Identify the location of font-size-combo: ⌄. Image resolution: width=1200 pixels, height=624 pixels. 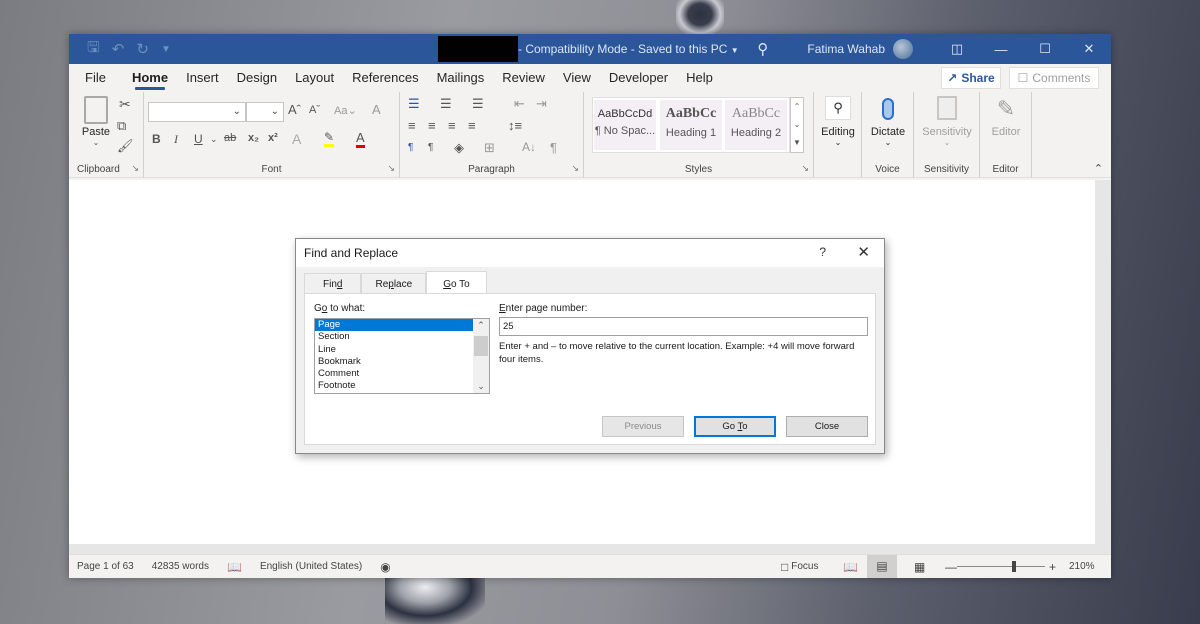
(265, 112).